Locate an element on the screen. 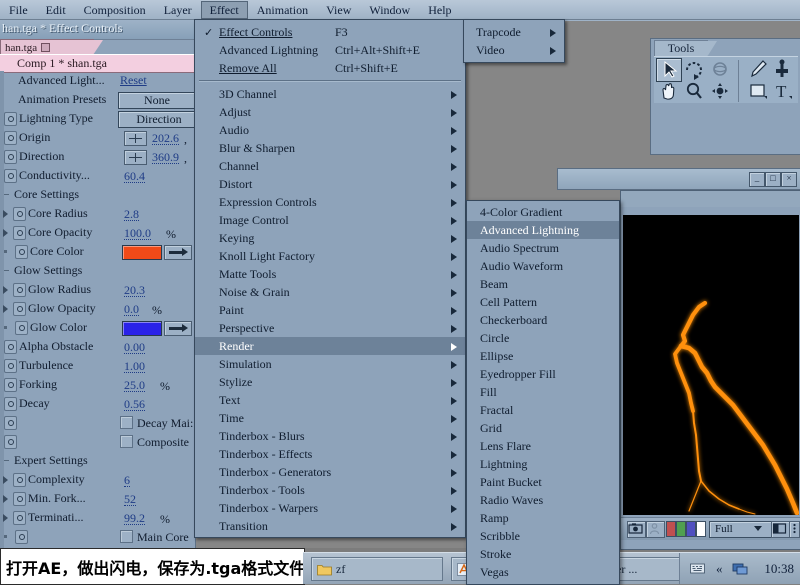  lightning-type-dropdown: Direction is located at coordinates (156, 119).